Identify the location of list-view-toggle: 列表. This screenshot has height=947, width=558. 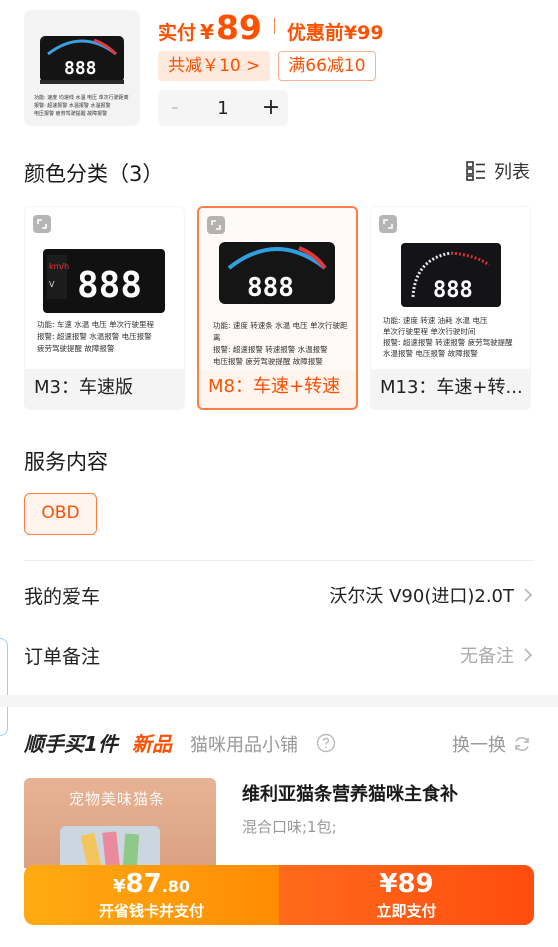
(498, 171).